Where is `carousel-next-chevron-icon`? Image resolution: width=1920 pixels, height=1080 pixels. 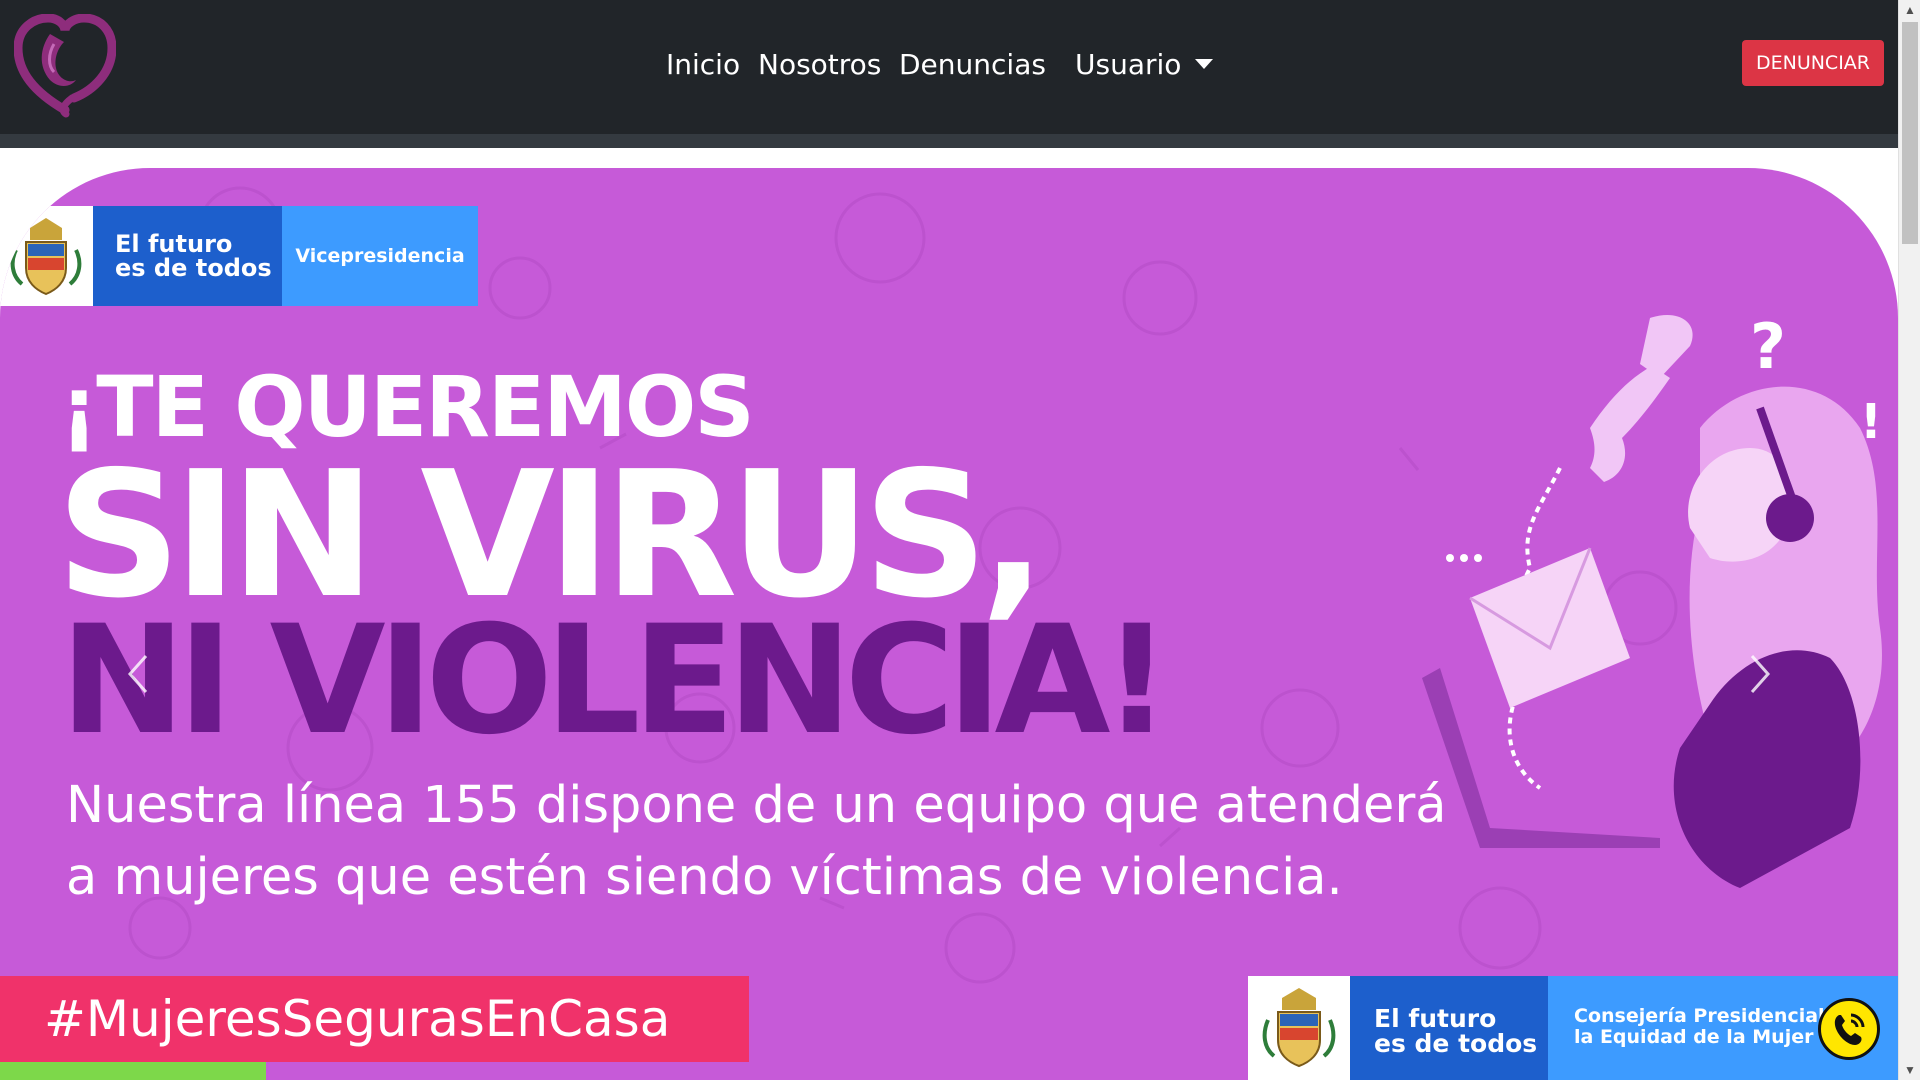
carousel-next-chevron-icon is located at coordinates (1757, 674).